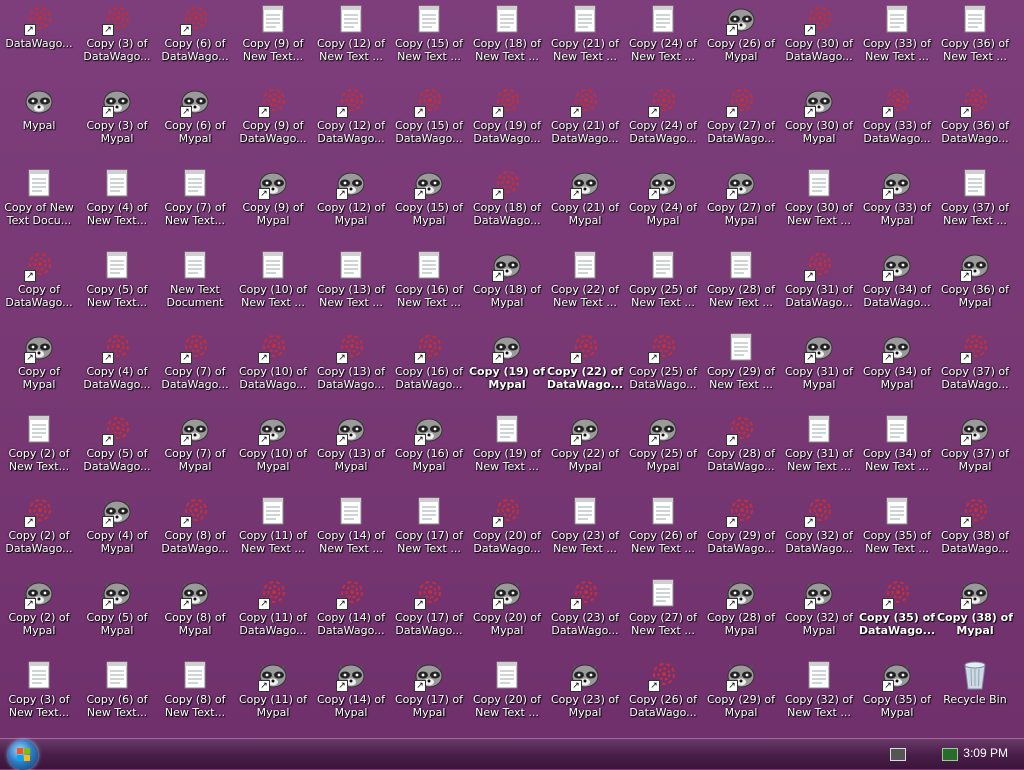 The width and height of the screenshot is (1024, 770). What do you see at coordinates (741, 697) in the screenshot?
I see `desktop-icon-mypal: ↗ Copy (29) of Mypal` at bounding box center [741, 697].